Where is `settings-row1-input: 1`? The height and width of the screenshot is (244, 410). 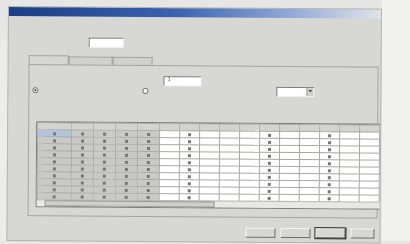 settings-row1-input: 1 is located at coordinates (182, 81).